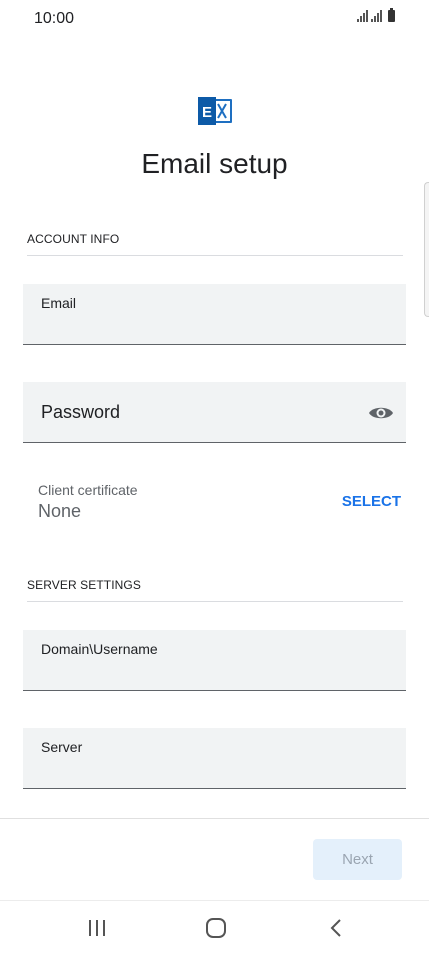 This screenshot has height=954, width=429. Describe the element at coordinates (213, 673) in the screenshot. I see `domain-username-input` at that location.